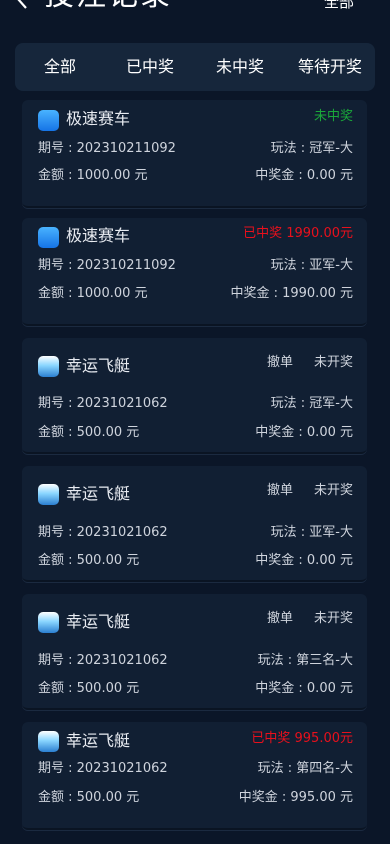 This screenshot has width=390, height=844. What do you see at coordinates (333, 116) in the screenshot?
I see `status-text: 未中奖` at bounding box center [333, 116].